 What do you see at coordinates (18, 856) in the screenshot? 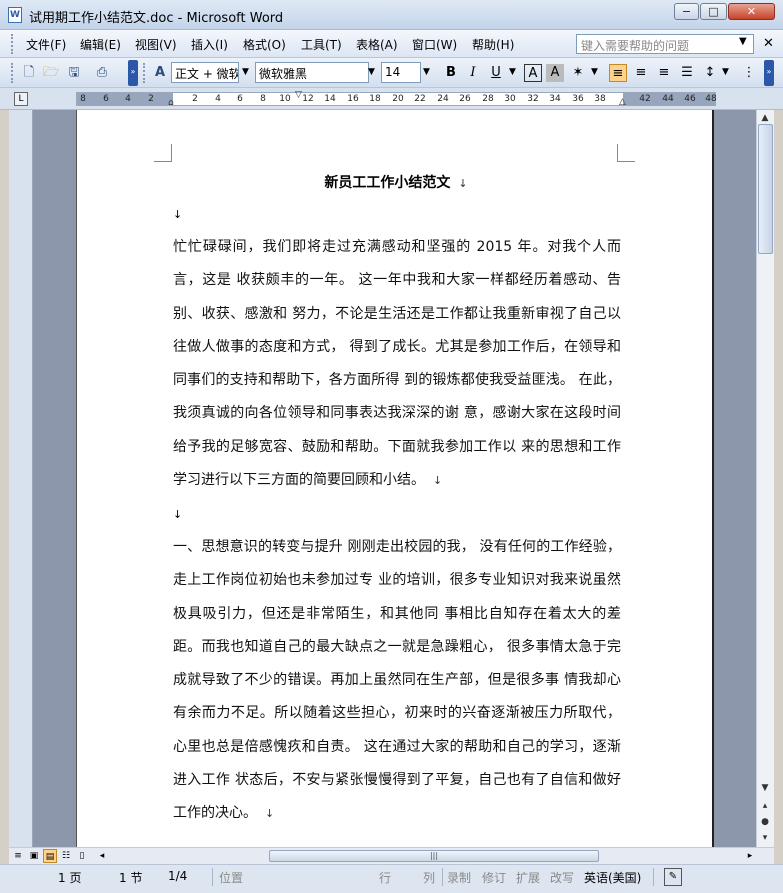
I see `normal-view-icon: ≡` at bounding box center [18, 856].